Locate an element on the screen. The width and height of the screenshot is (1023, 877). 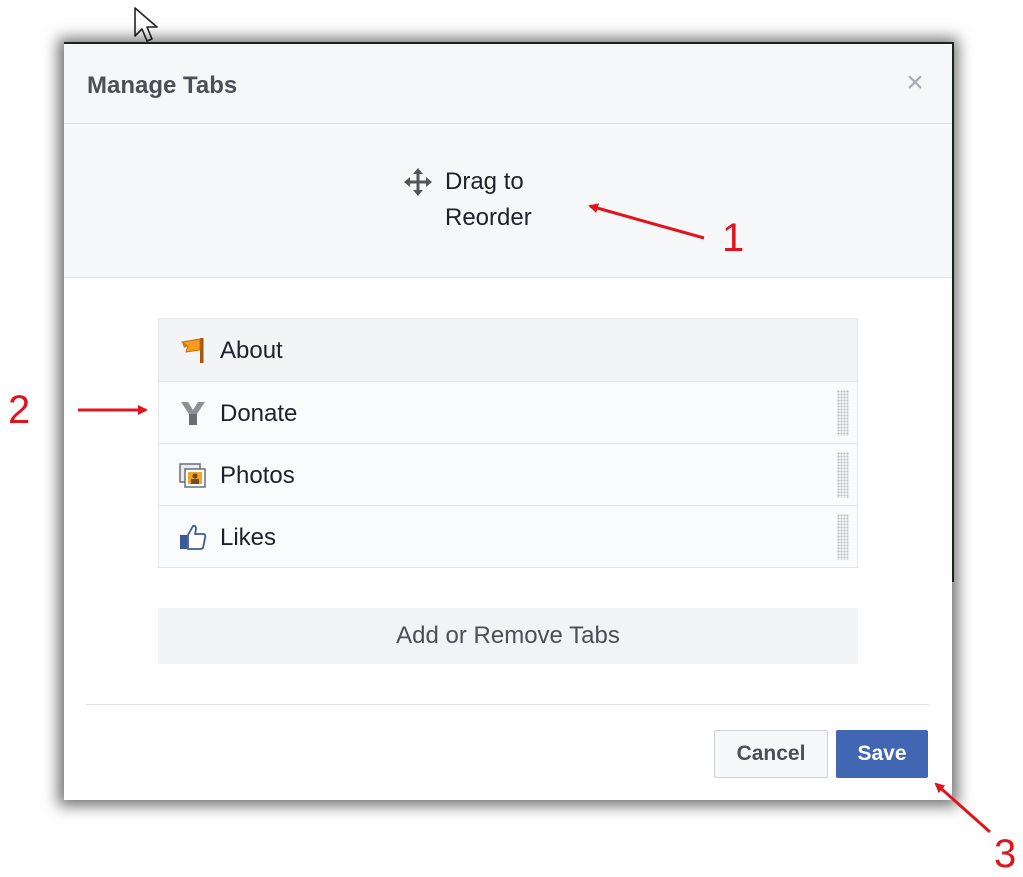
tab-label-photos: Photos is located at coordinates (257, 475).